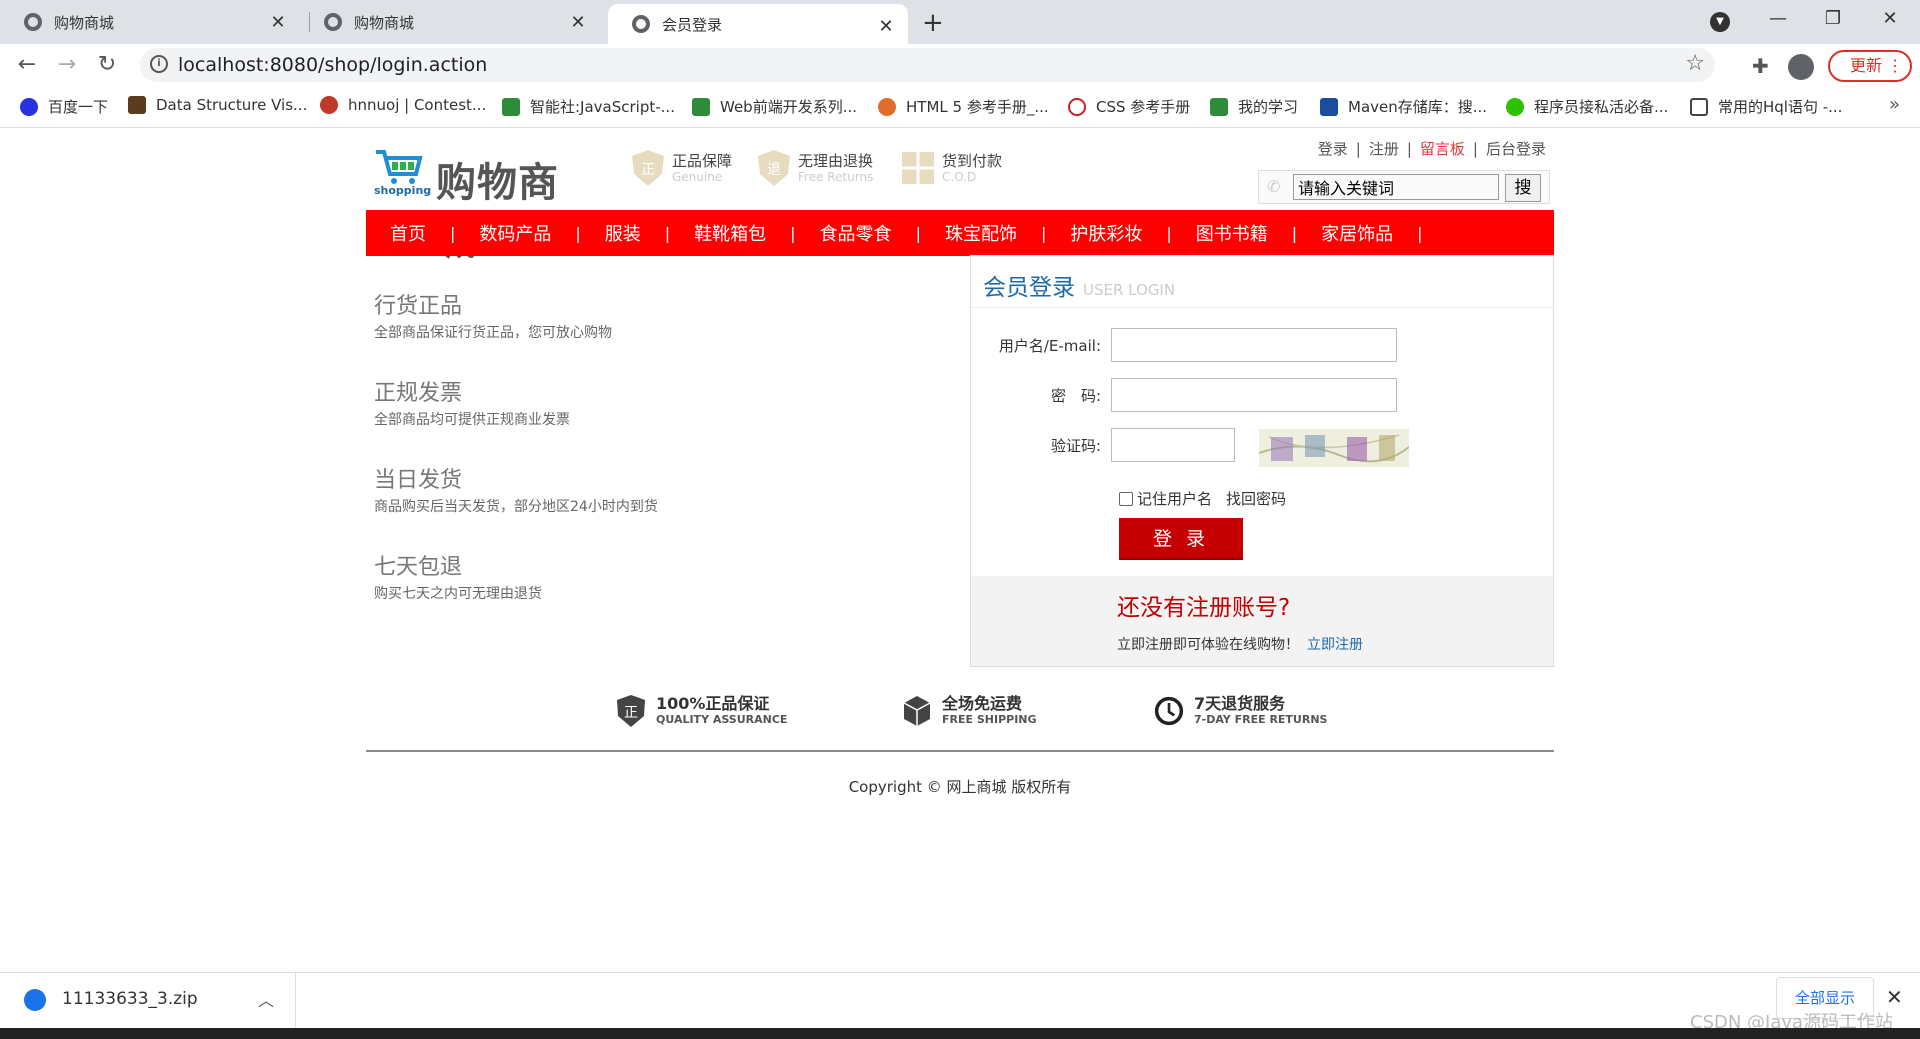 The width and height of the screenshot is (1920, 1039). I want to click on tab-search-icon: ▼, so click(1720, 22).